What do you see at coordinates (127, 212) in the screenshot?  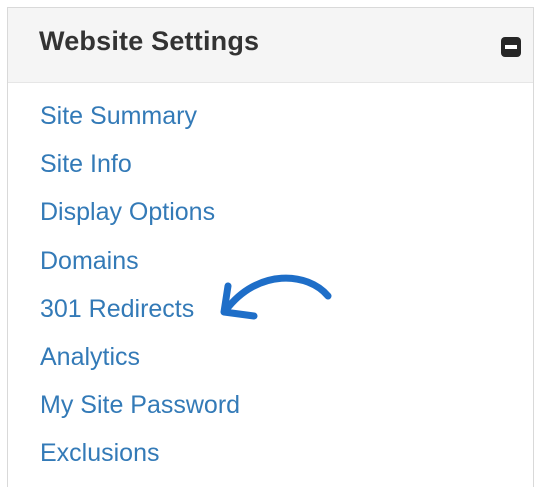 I see `display-options-link: Display Options` at bounding box center [127, 212].